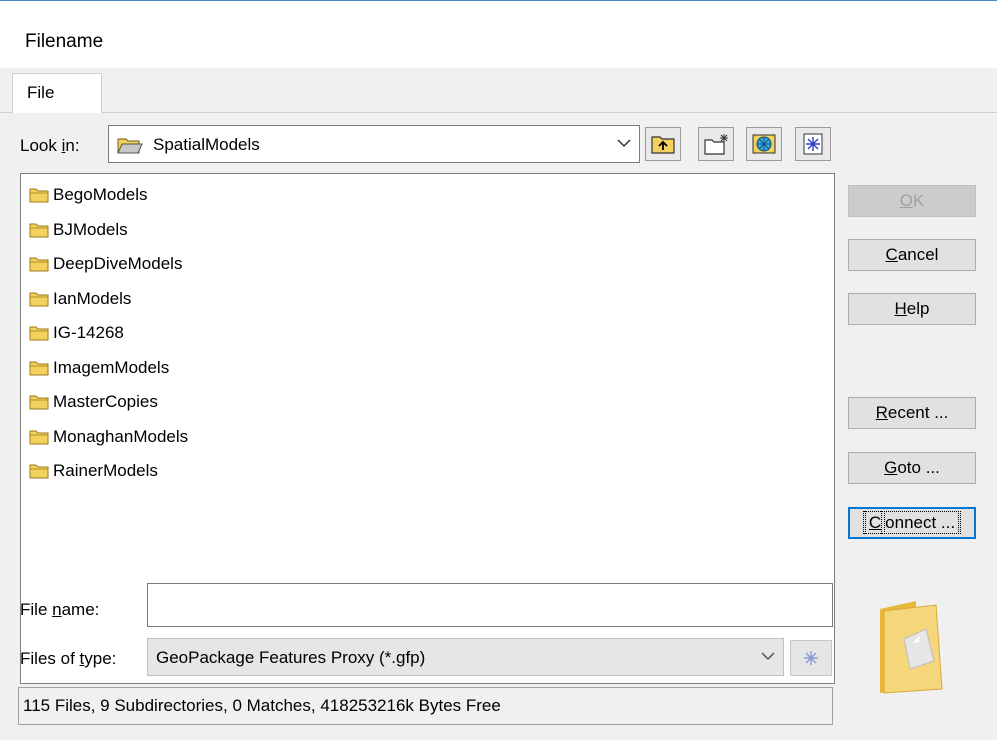 The image size is (997, 740). I want to click on list-item: RainerModels, so click(93, 471).